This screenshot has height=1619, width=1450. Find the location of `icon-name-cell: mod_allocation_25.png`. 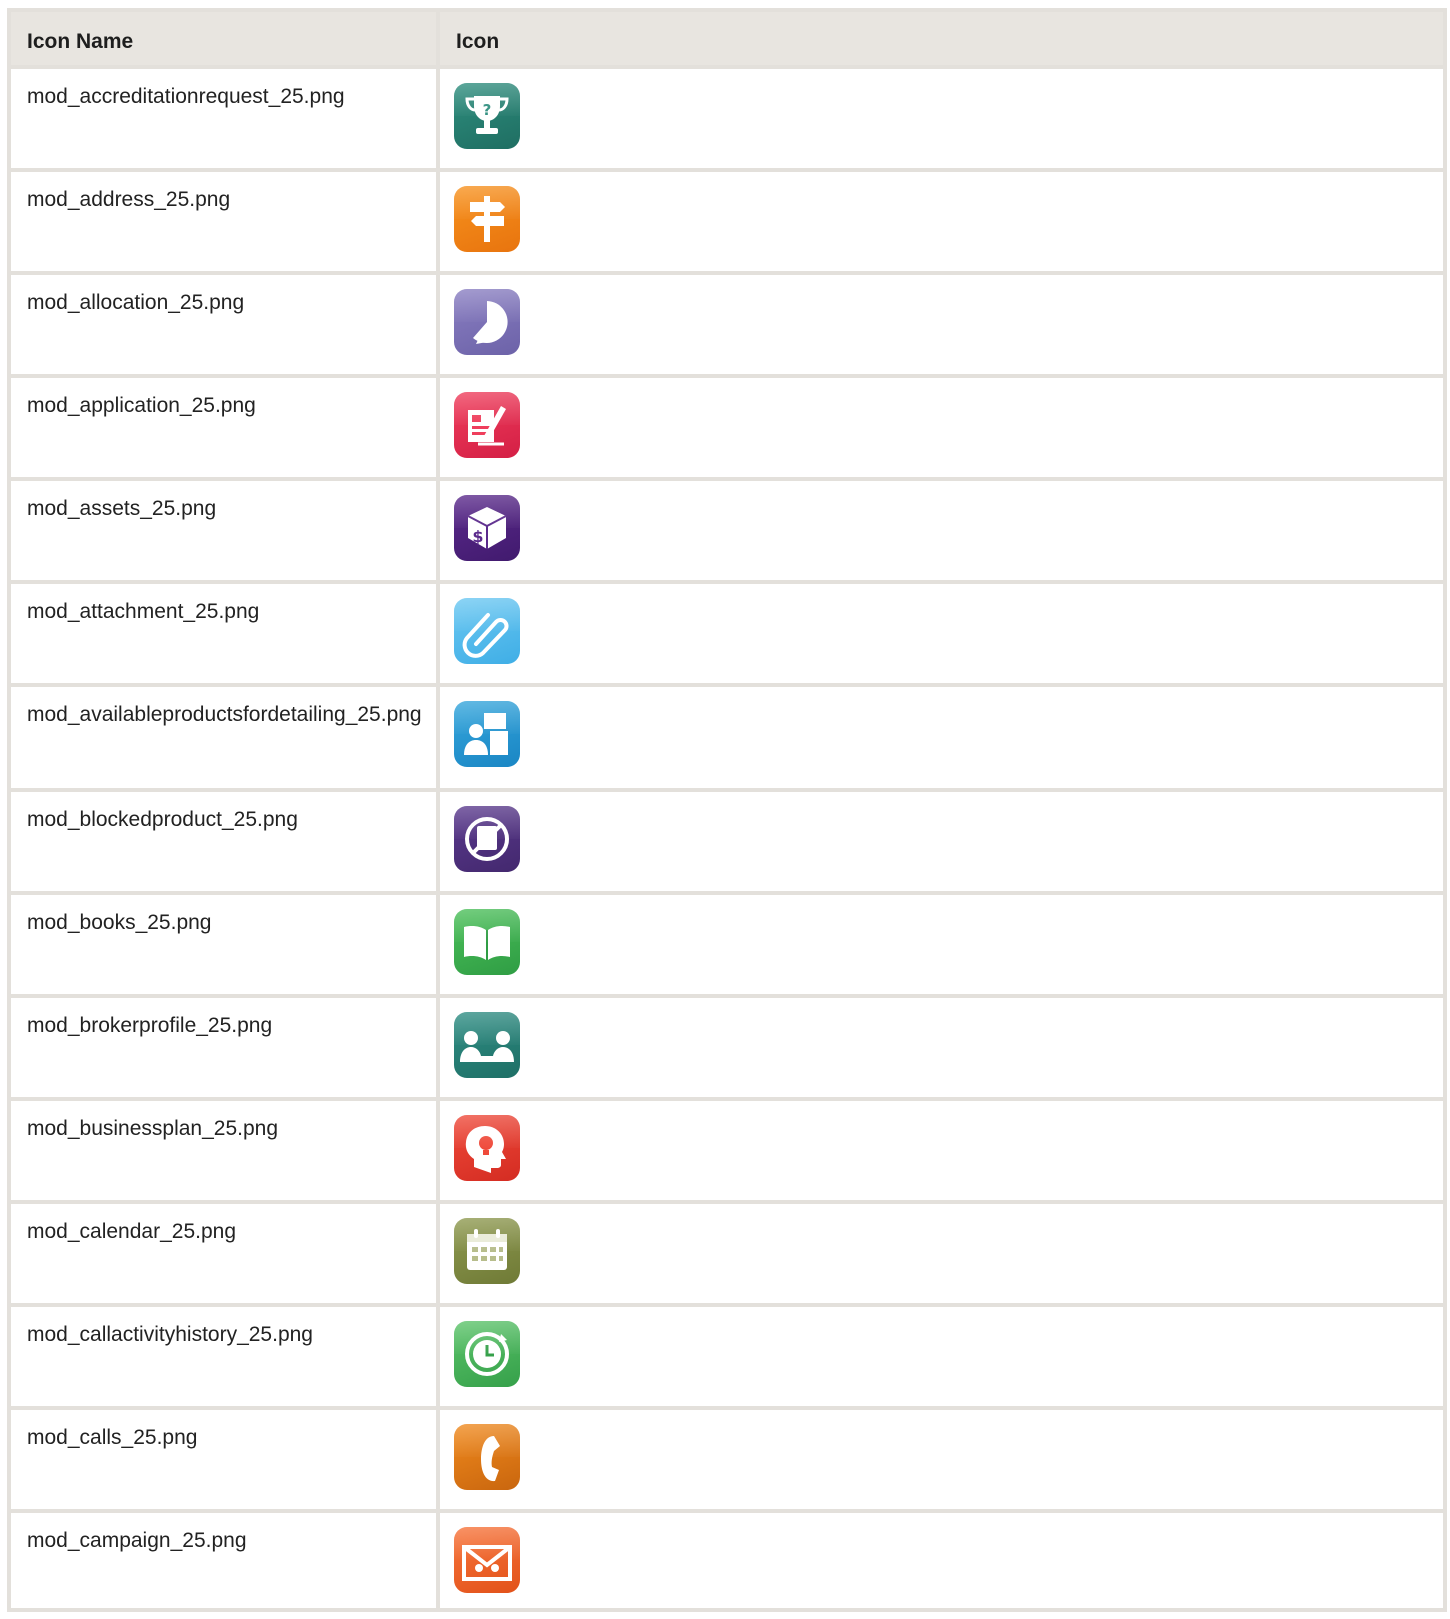

icon-name-cell: mod_allocation_25.png is located at coordinates (223, 326).